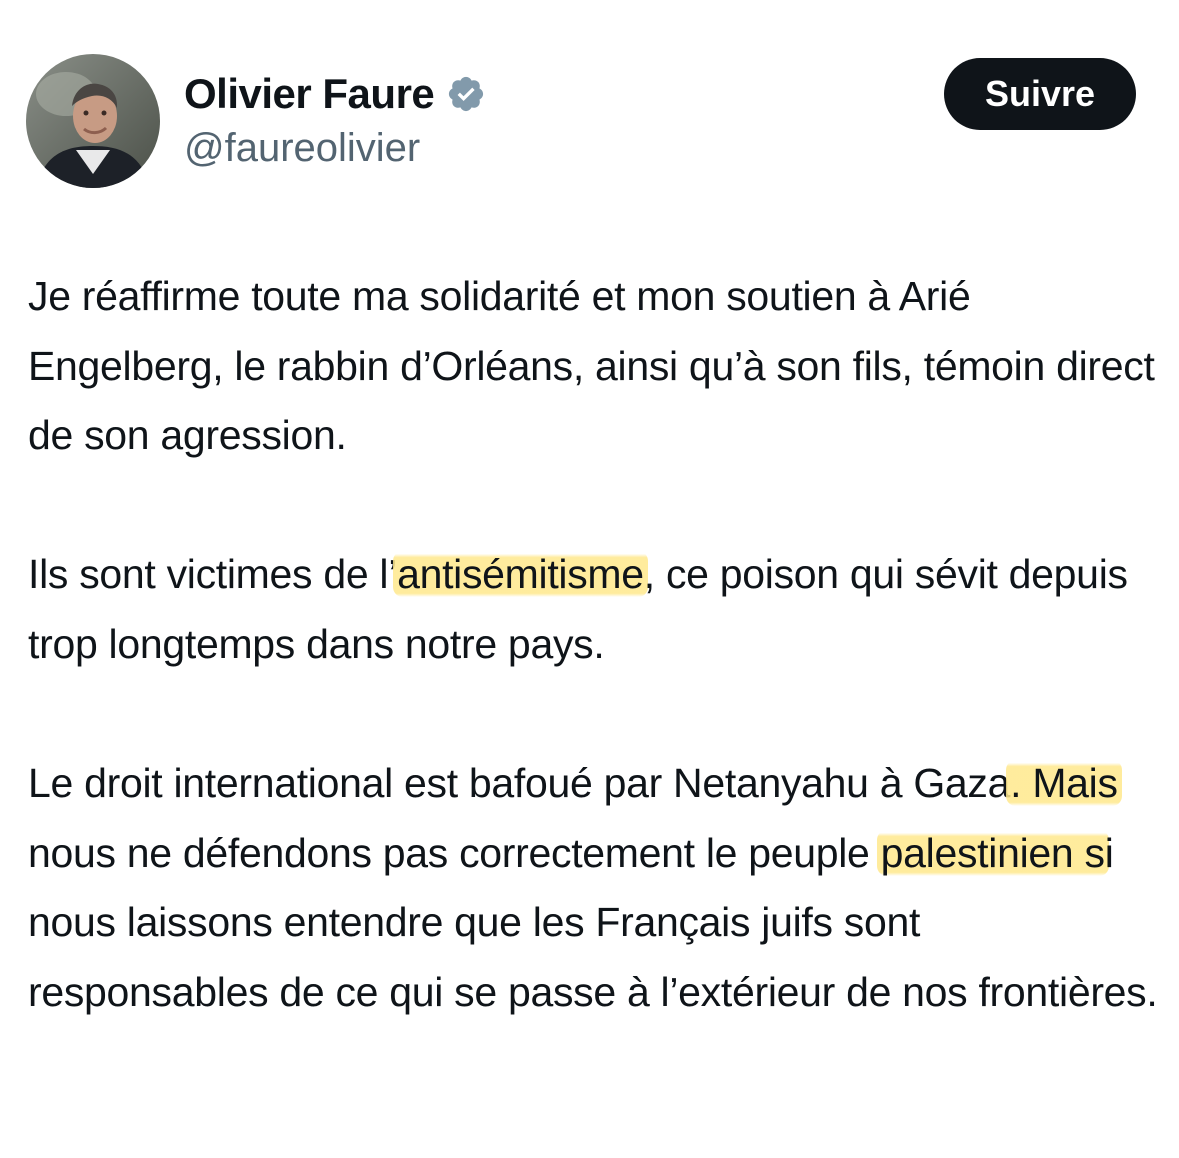 The height and width of the screenshot is (1158, 1179). Describe the element at coordinates (581, 121) in the screenshot. I see `tweet-header: Olivier Faure @faureolivier Suivre` at that location.